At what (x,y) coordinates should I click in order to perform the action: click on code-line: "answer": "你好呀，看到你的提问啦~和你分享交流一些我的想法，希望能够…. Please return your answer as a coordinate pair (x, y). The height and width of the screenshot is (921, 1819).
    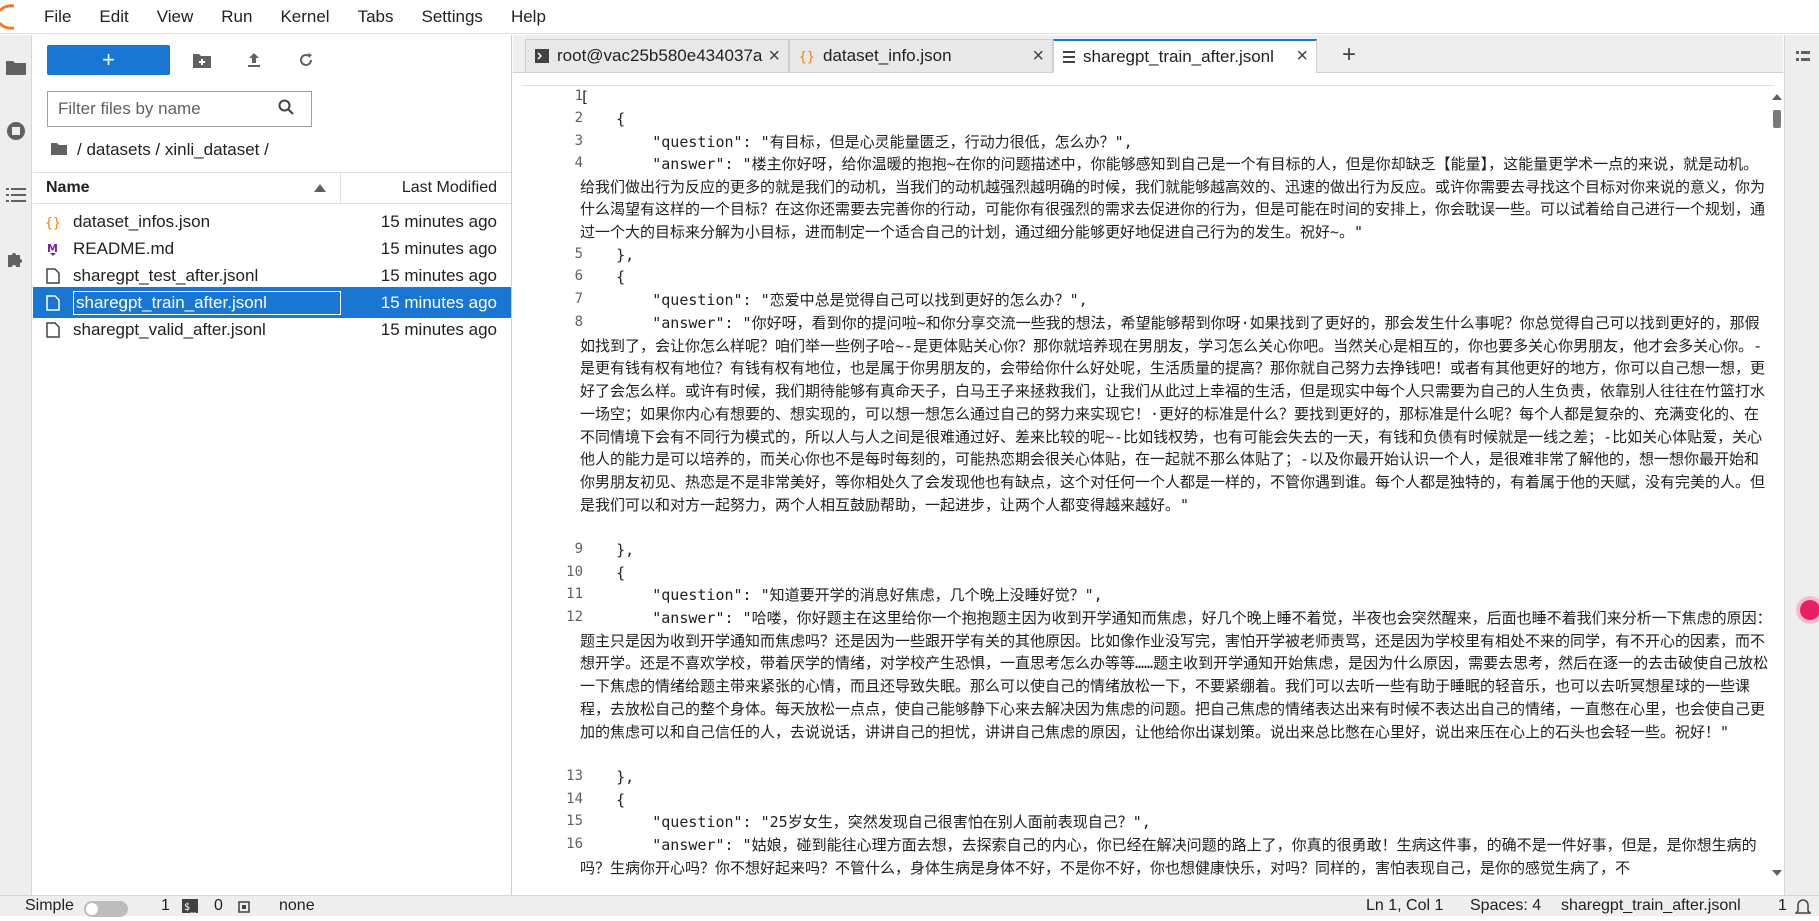
    Looking at the image, I should click on (1173, 414).